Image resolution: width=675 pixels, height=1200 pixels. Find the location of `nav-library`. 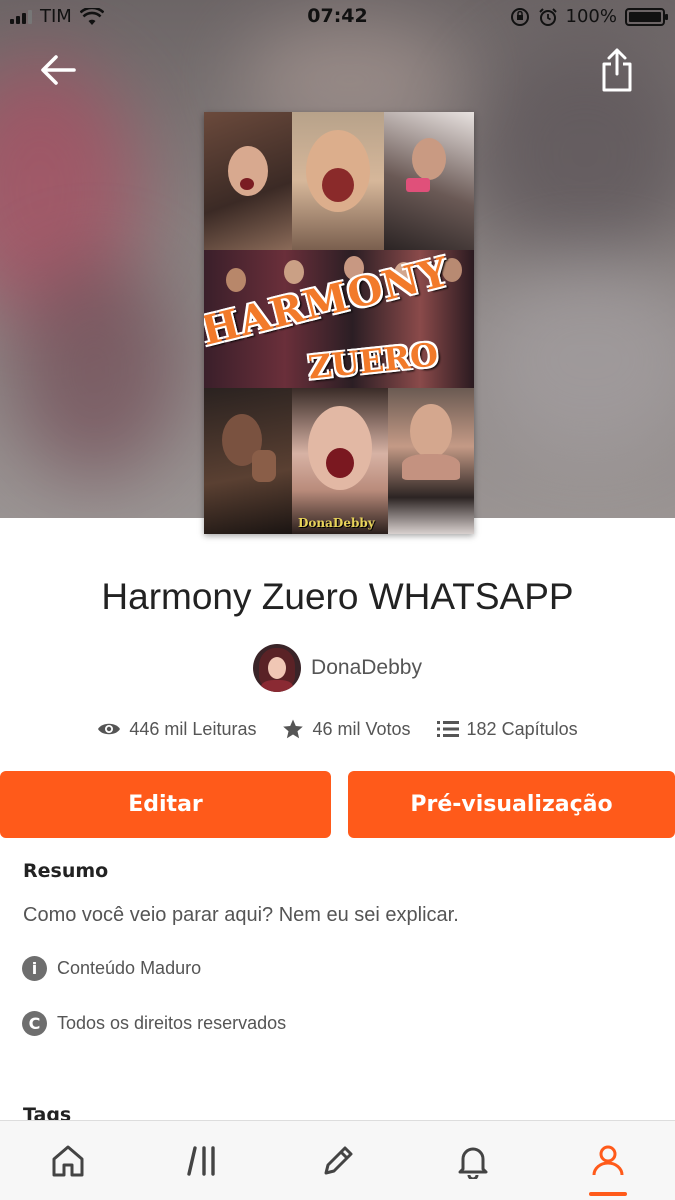

nav-library is located at coordinates (202, 1160).